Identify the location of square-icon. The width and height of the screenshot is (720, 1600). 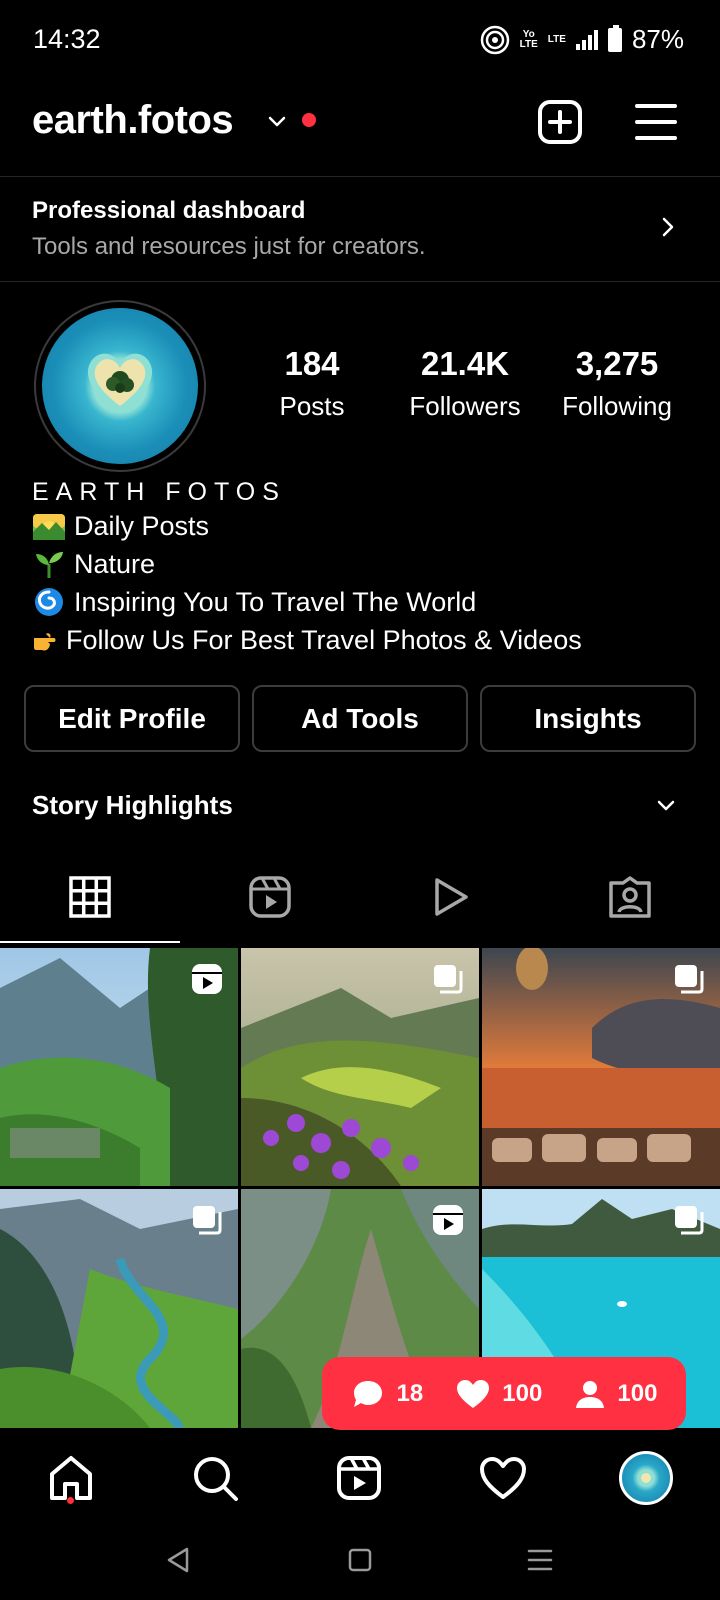
(360, 1560).